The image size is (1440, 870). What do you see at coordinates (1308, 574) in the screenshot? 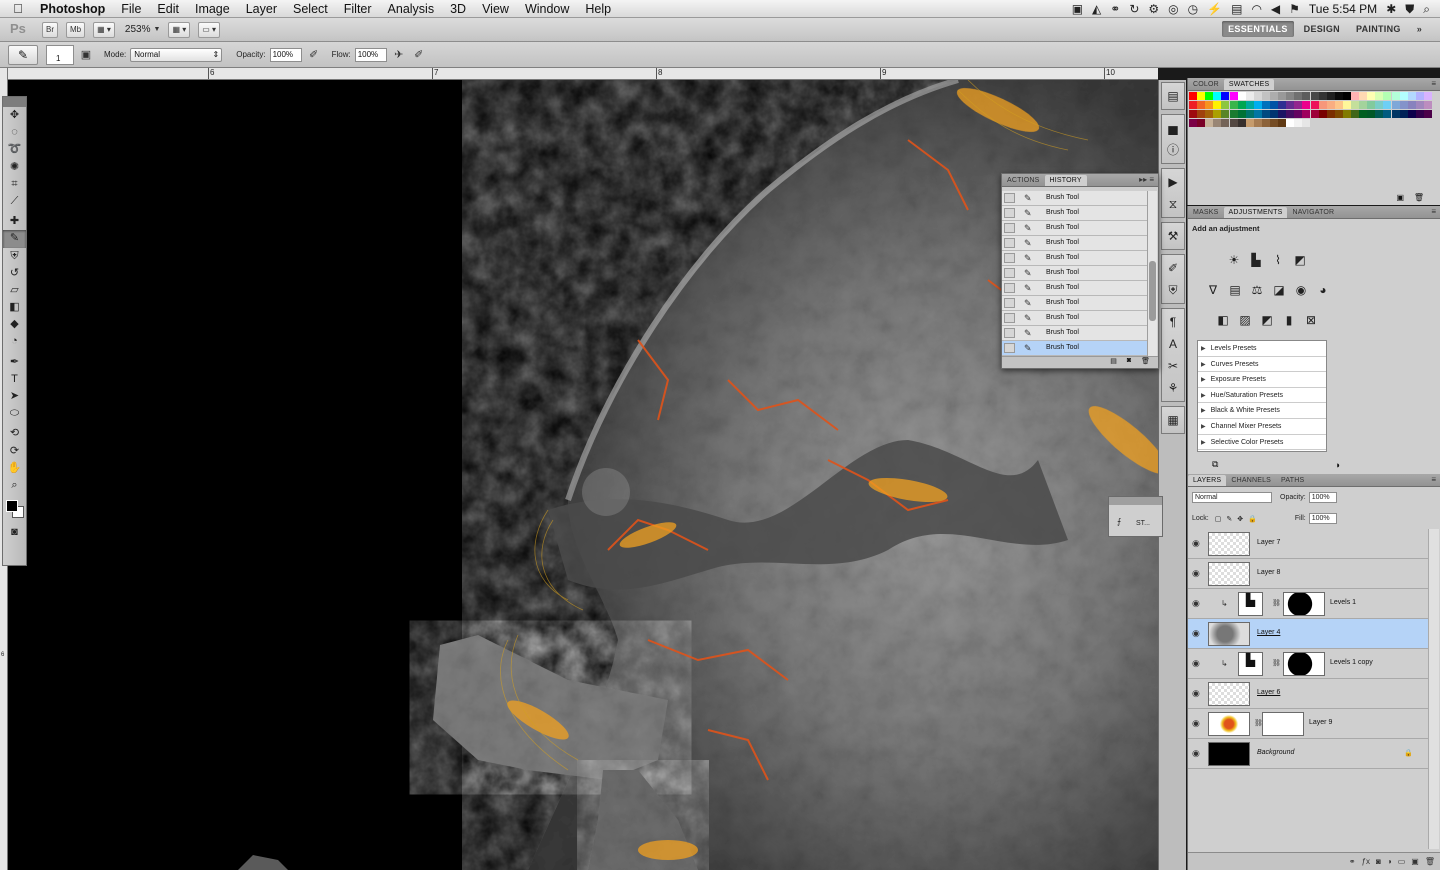
I see `layer-row: ◉ Layer 8` at bounding box center [1308, 574].